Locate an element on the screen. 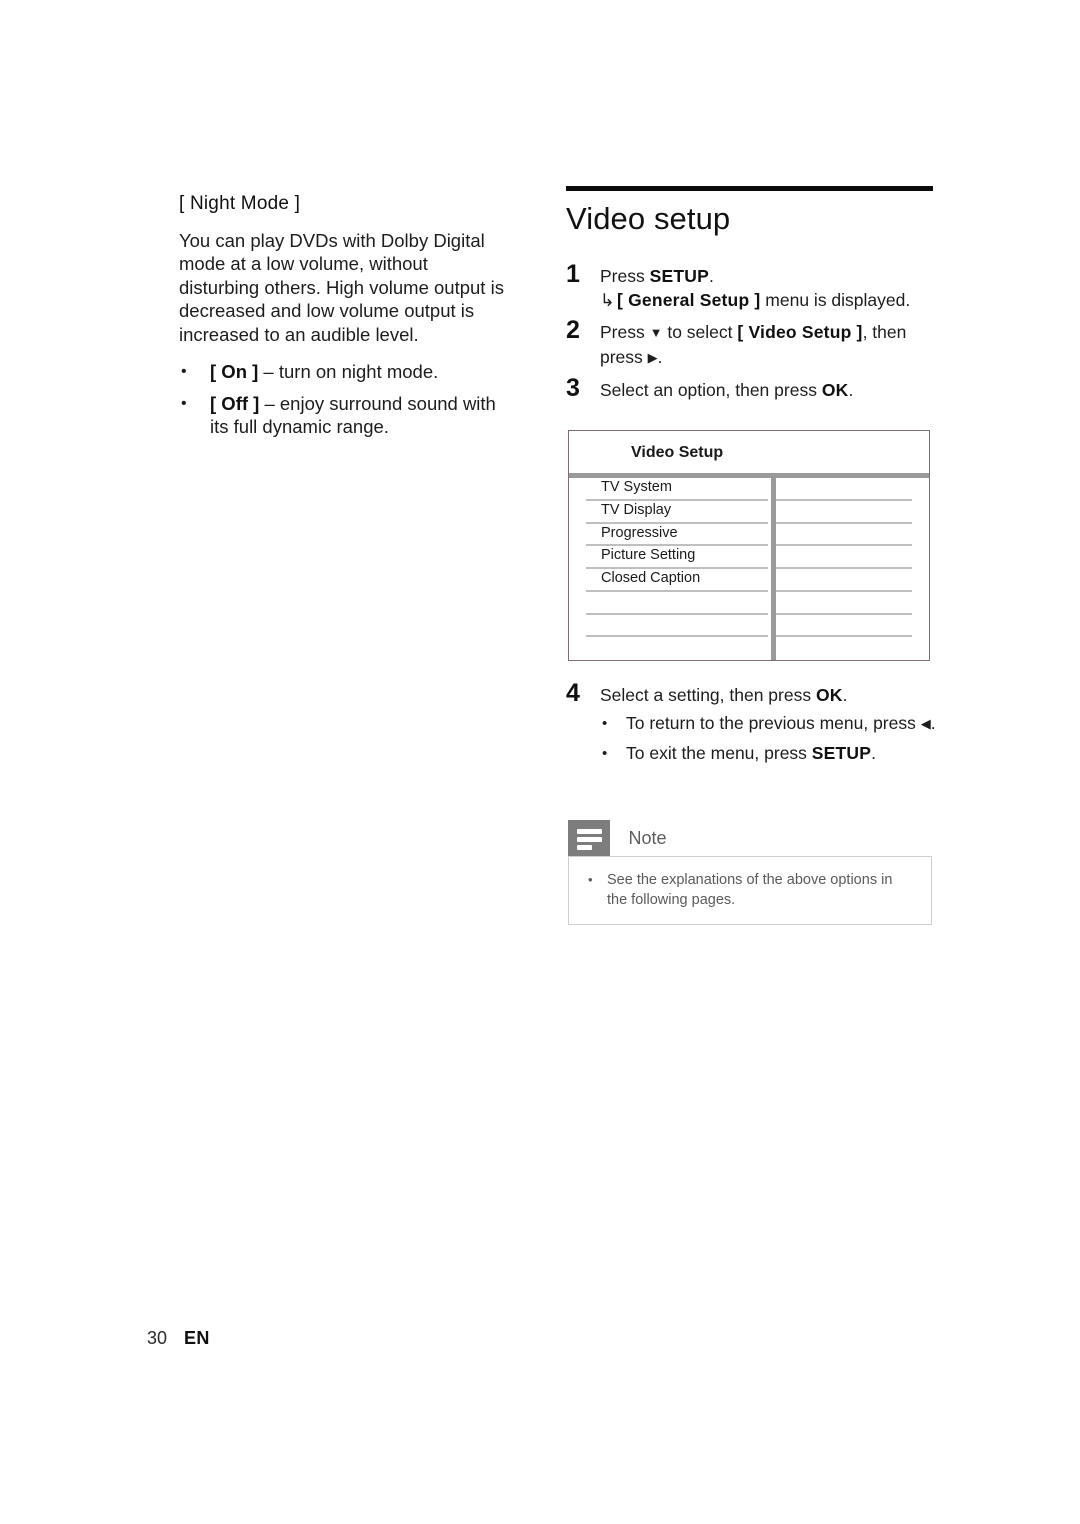  step-text-before: Select a setting, then press is located at coordinates (708, 695).